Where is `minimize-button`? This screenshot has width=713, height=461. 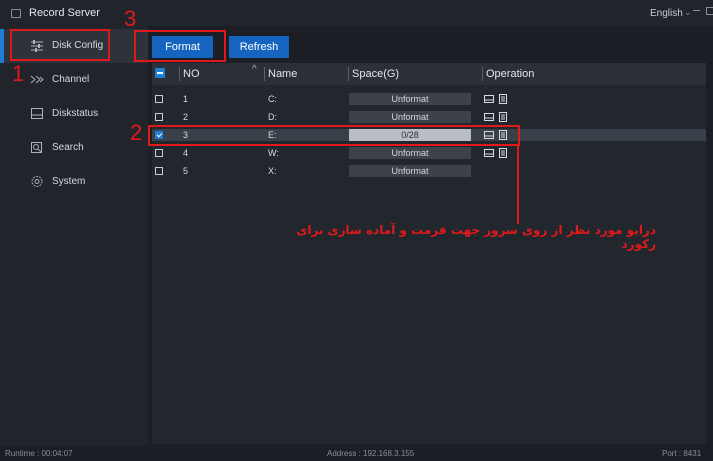
minimize-button is located at coordinates (696, 10).